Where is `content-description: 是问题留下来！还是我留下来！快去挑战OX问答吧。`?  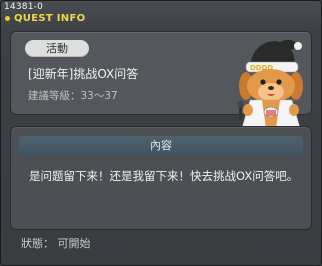
content-description: 是问题留下来！还是我留下来！快去挑战OX问答吧。 is located at coordinates (164, 176).